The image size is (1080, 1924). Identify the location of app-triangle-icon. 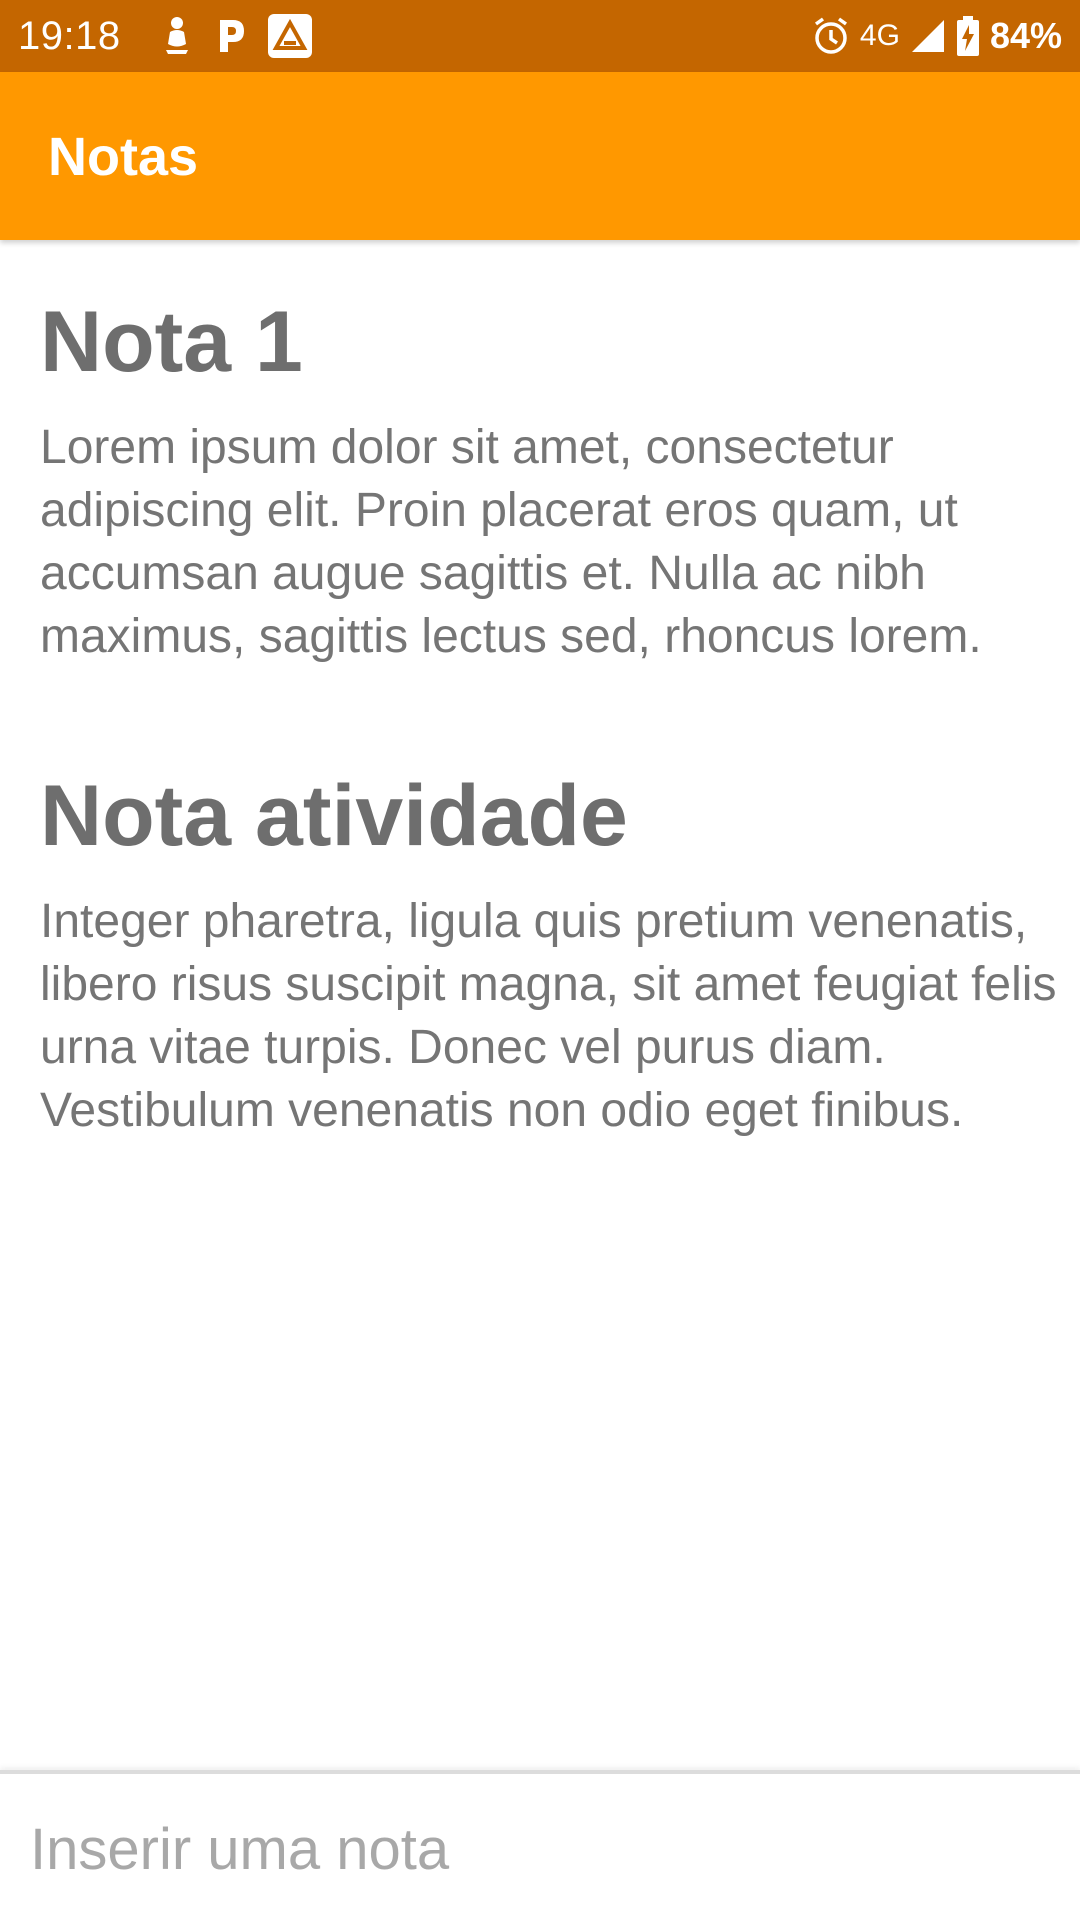
(290, 36).